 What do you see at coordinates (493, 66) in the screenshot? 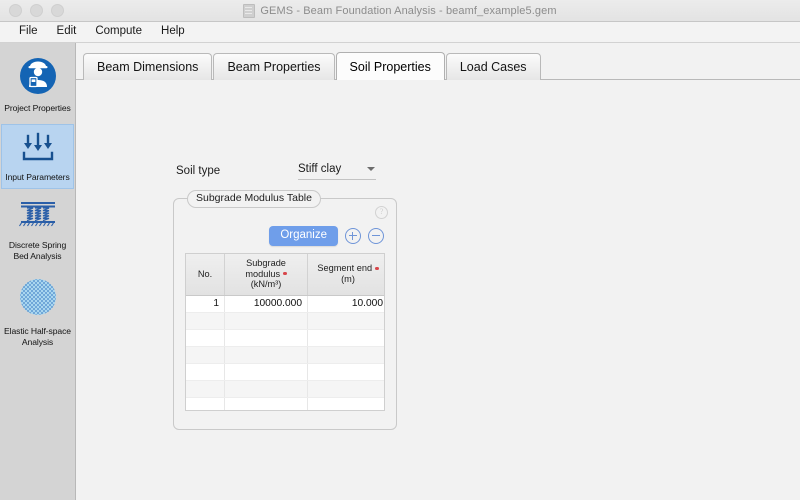
I see `tab-load-cases: Load Cases` at bounding box center [493, 66].